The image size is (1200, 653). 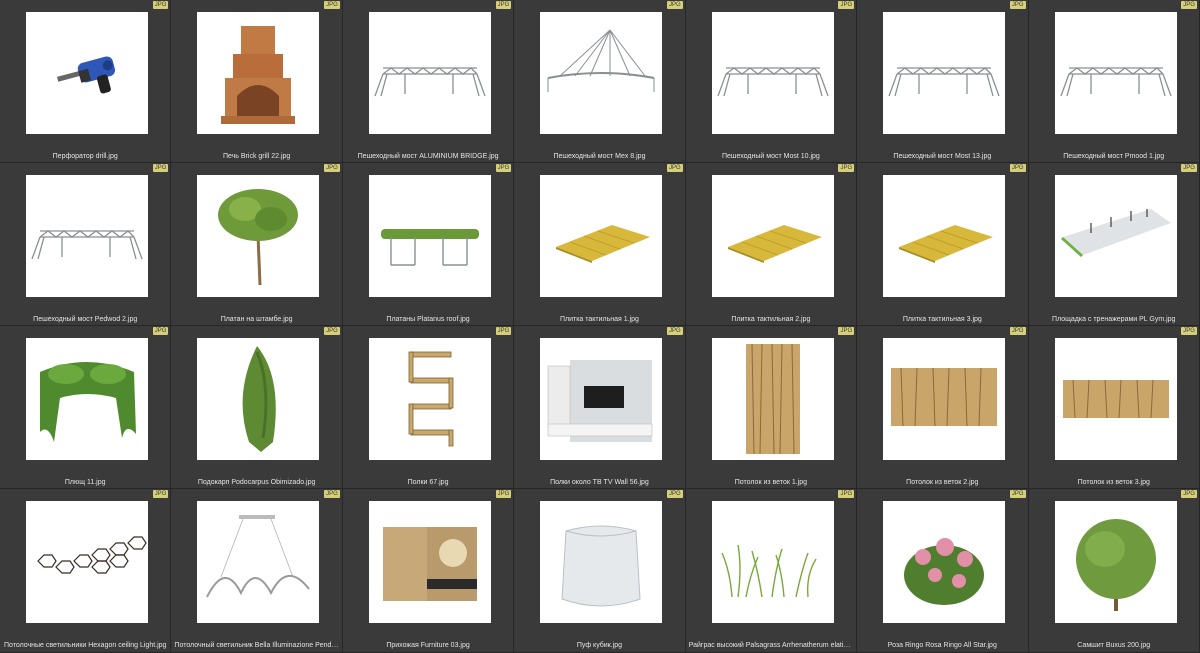 I want to click on file-name-label: Пешеходный мост Mex 8.jpg, so click(x=599, y=156).